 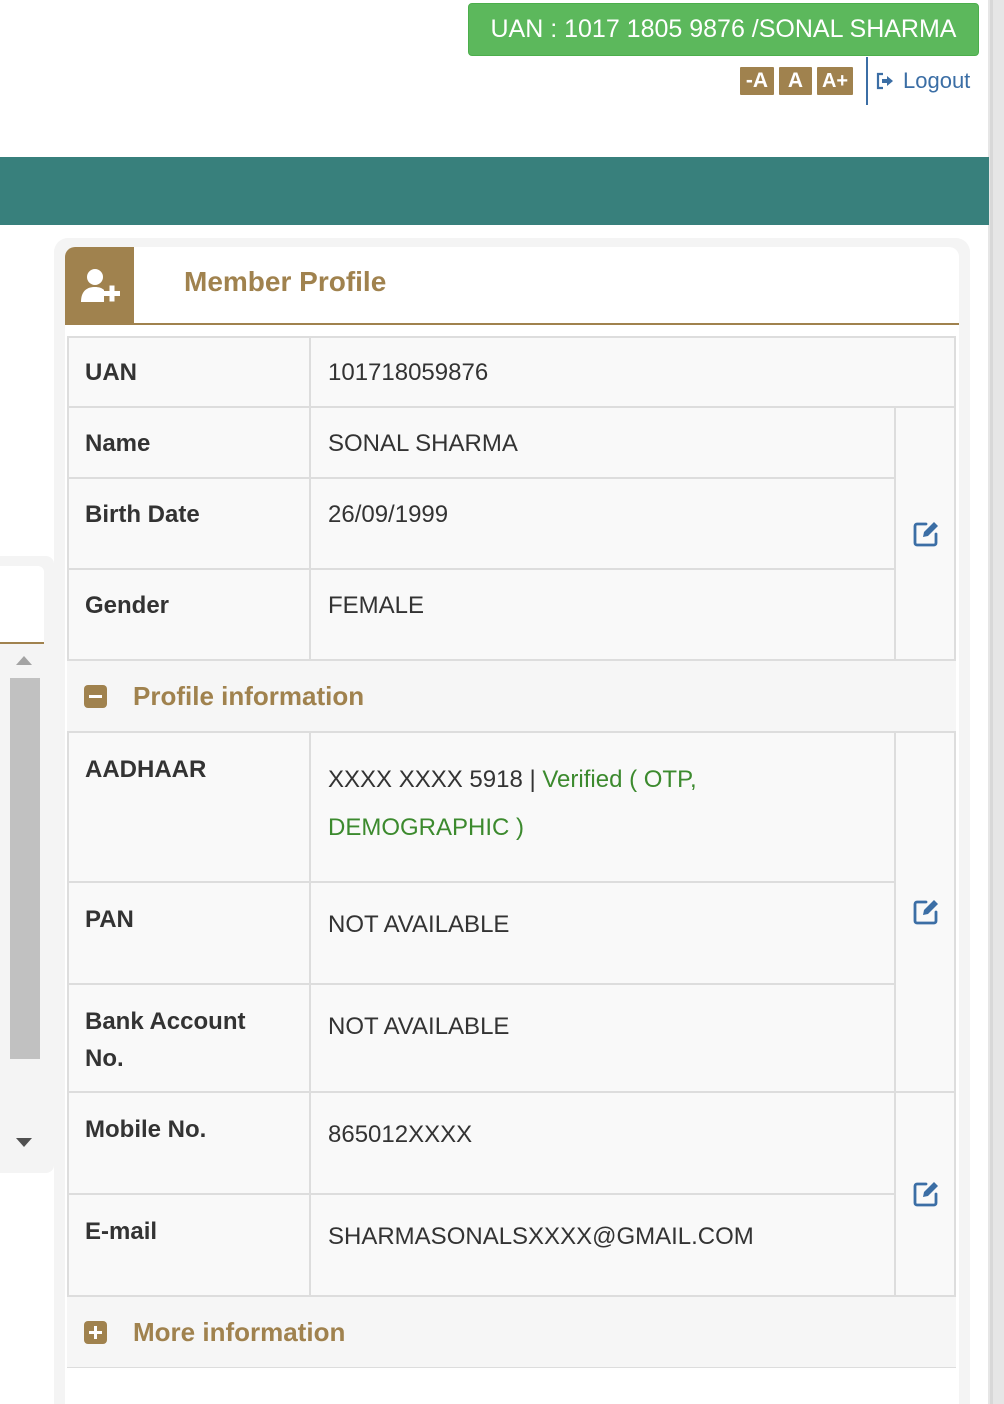 What do you see at coordinates (157, 1040) in the screenshot?
I see `bank-account-label: Bank Account No.` at bounding box center [157, 1040].